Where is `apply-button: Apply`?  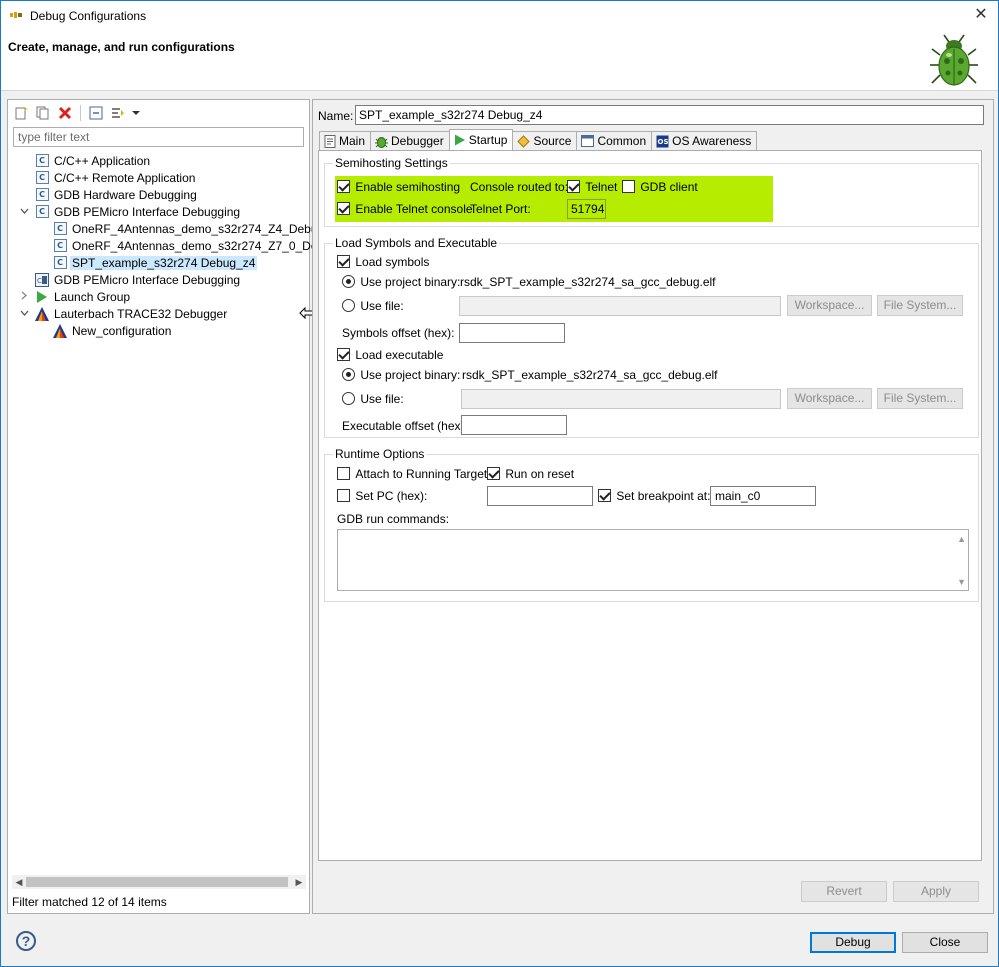
apply-button: Apply is located at coordinates (936, 891).